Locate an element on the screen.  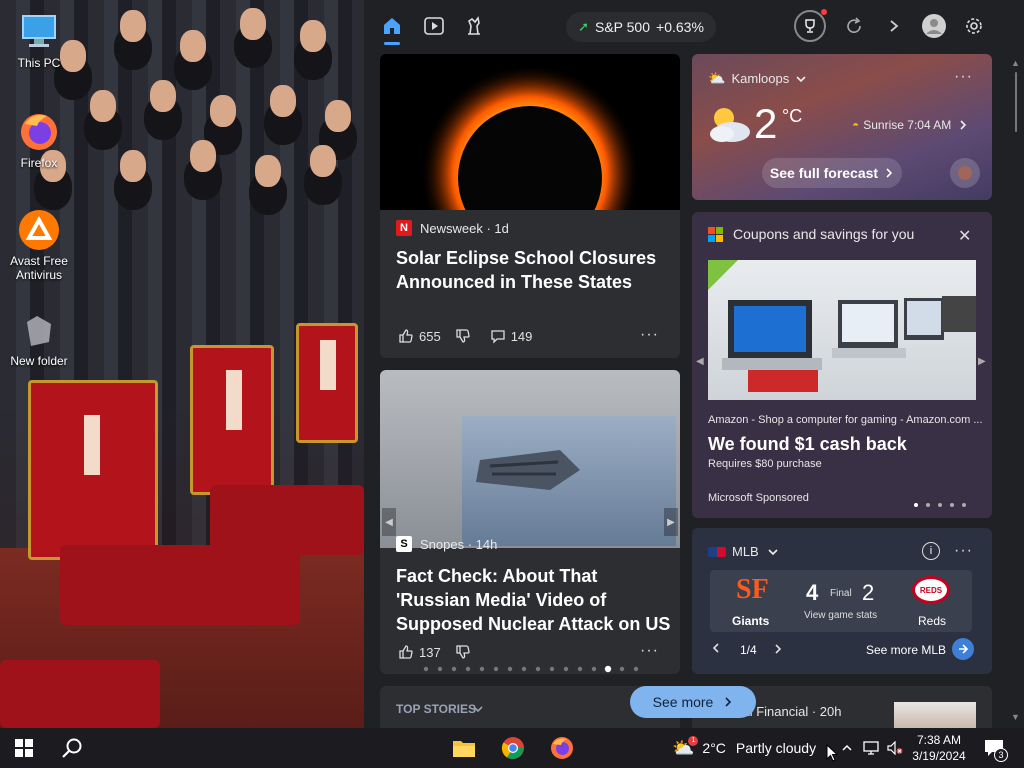
article-actions: 137 is located at coordinates (444, 652).